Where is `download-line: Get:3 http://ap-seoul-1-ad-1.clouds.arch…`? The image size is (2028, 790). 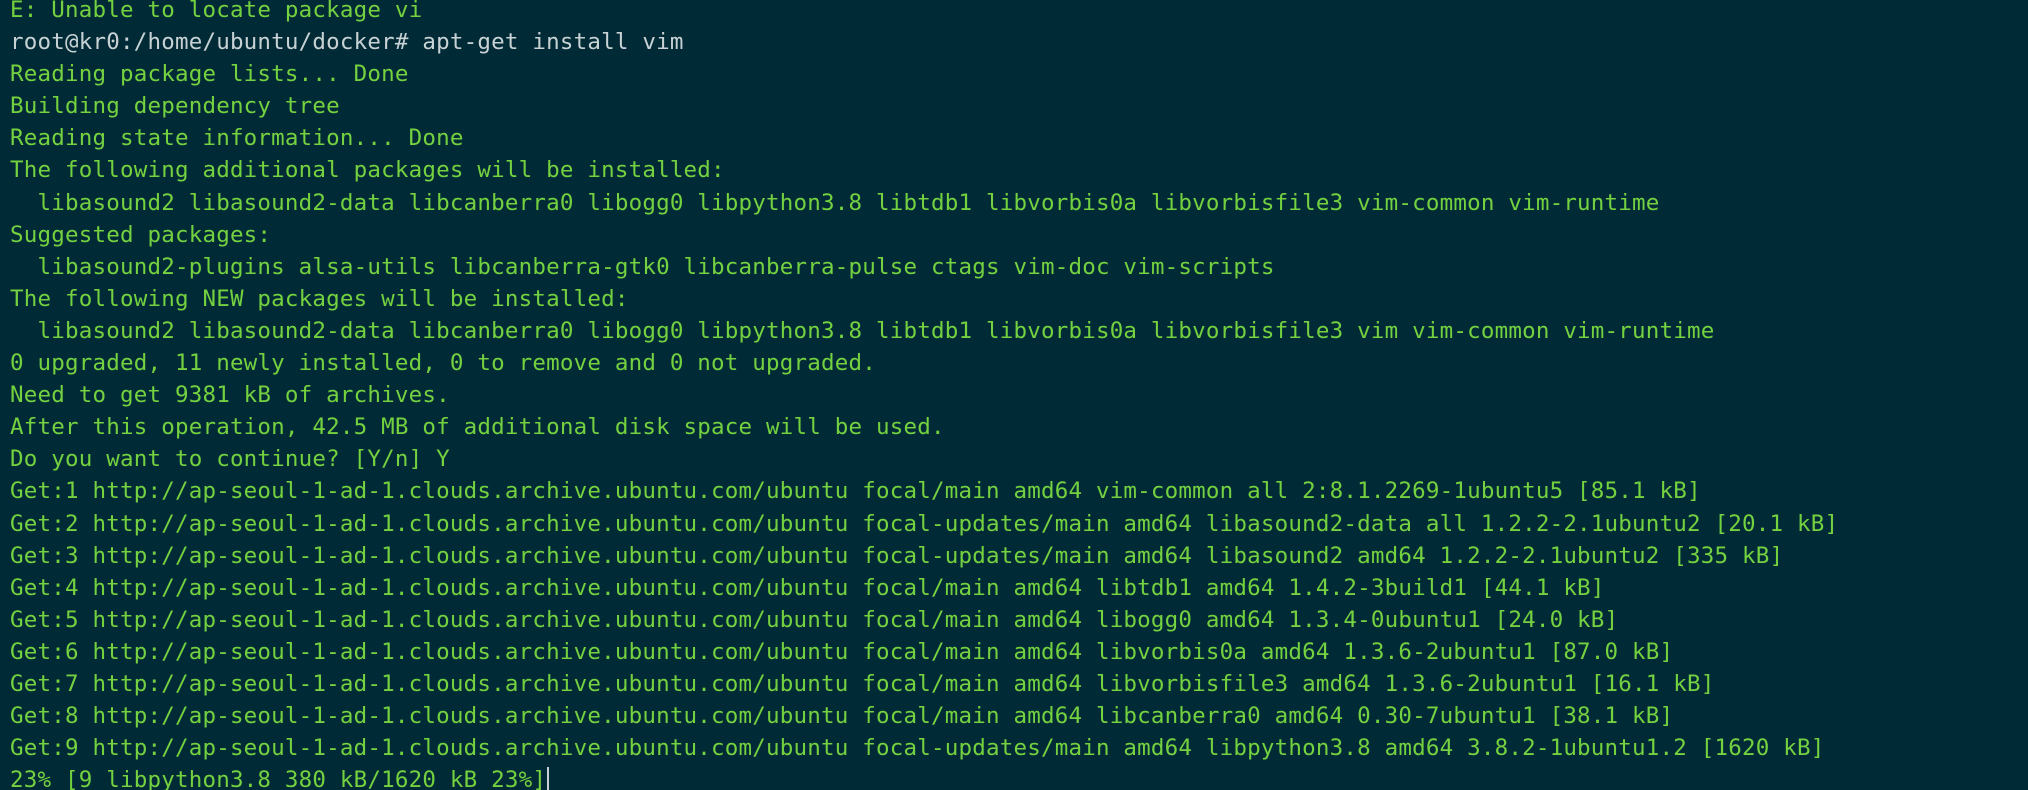 download-line: Get:3 http://ap-seoul-1-ad-1.clouds.arch… is located at coordinates (897, 555).